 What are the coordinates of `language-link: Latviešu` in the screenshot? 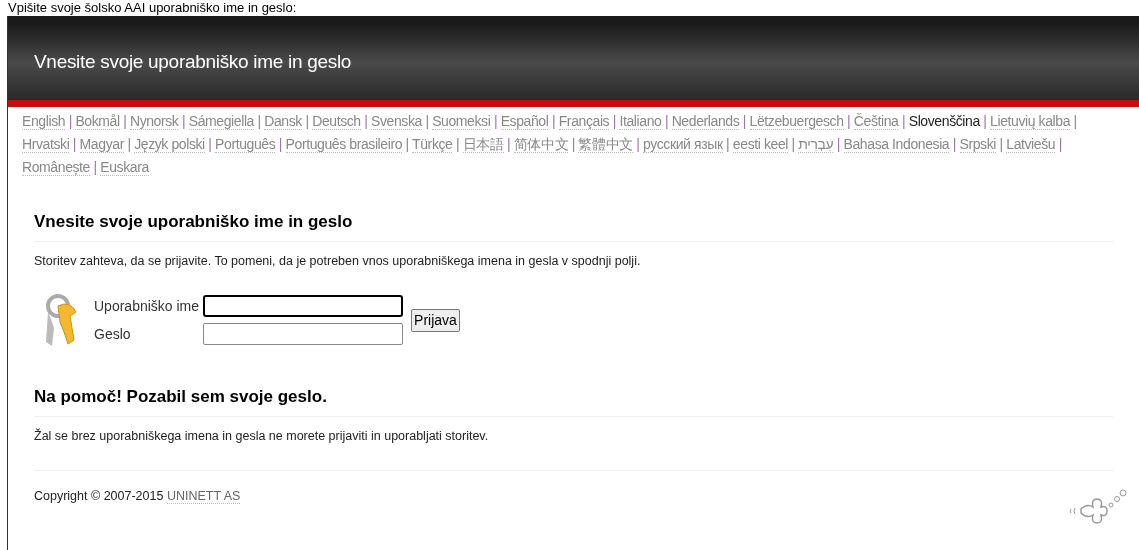 It's located at (1031, 144).